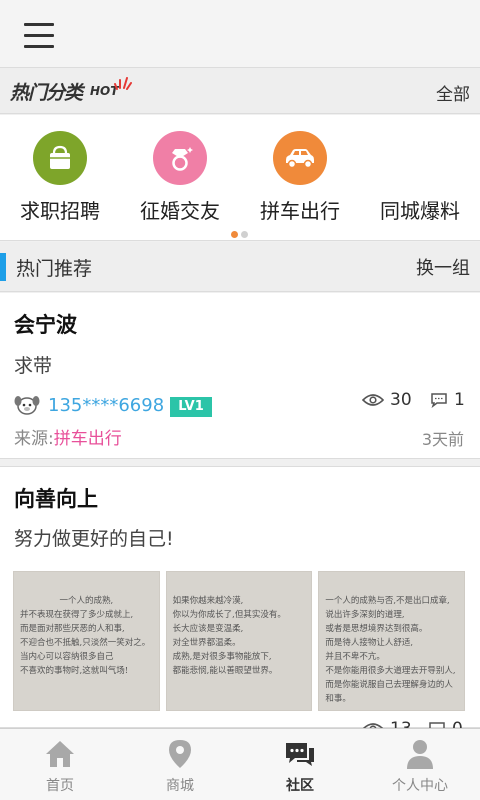  I want to click on image-text-line: 不迎合也不抵触,只淡然一笑对之。, so click(85, 643).